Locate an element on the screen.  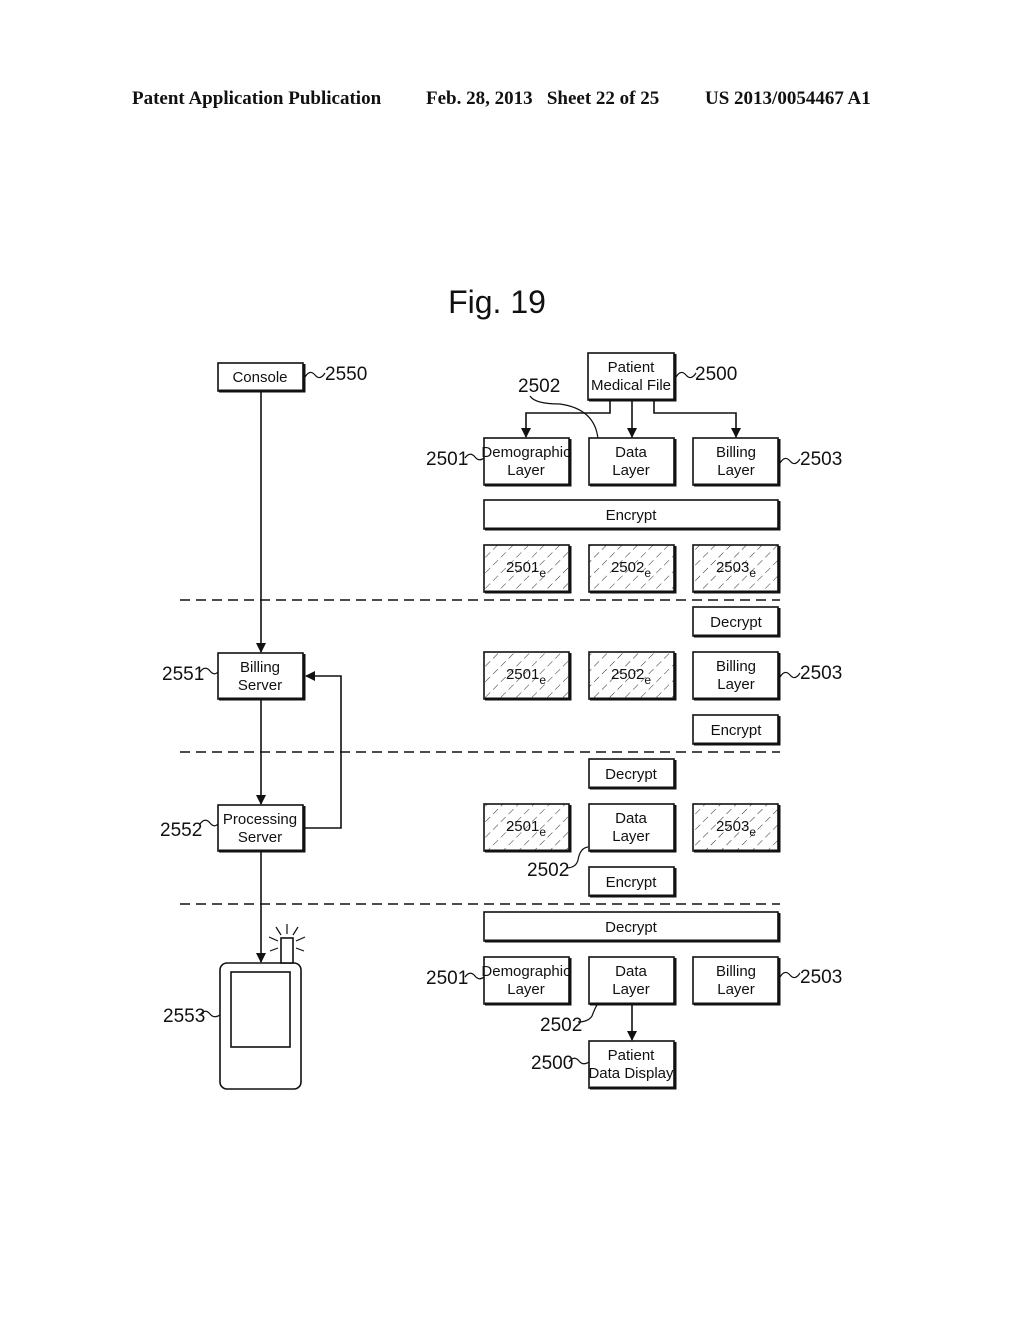
pmf-line2: Medical File is located at coordinates (631, 385).